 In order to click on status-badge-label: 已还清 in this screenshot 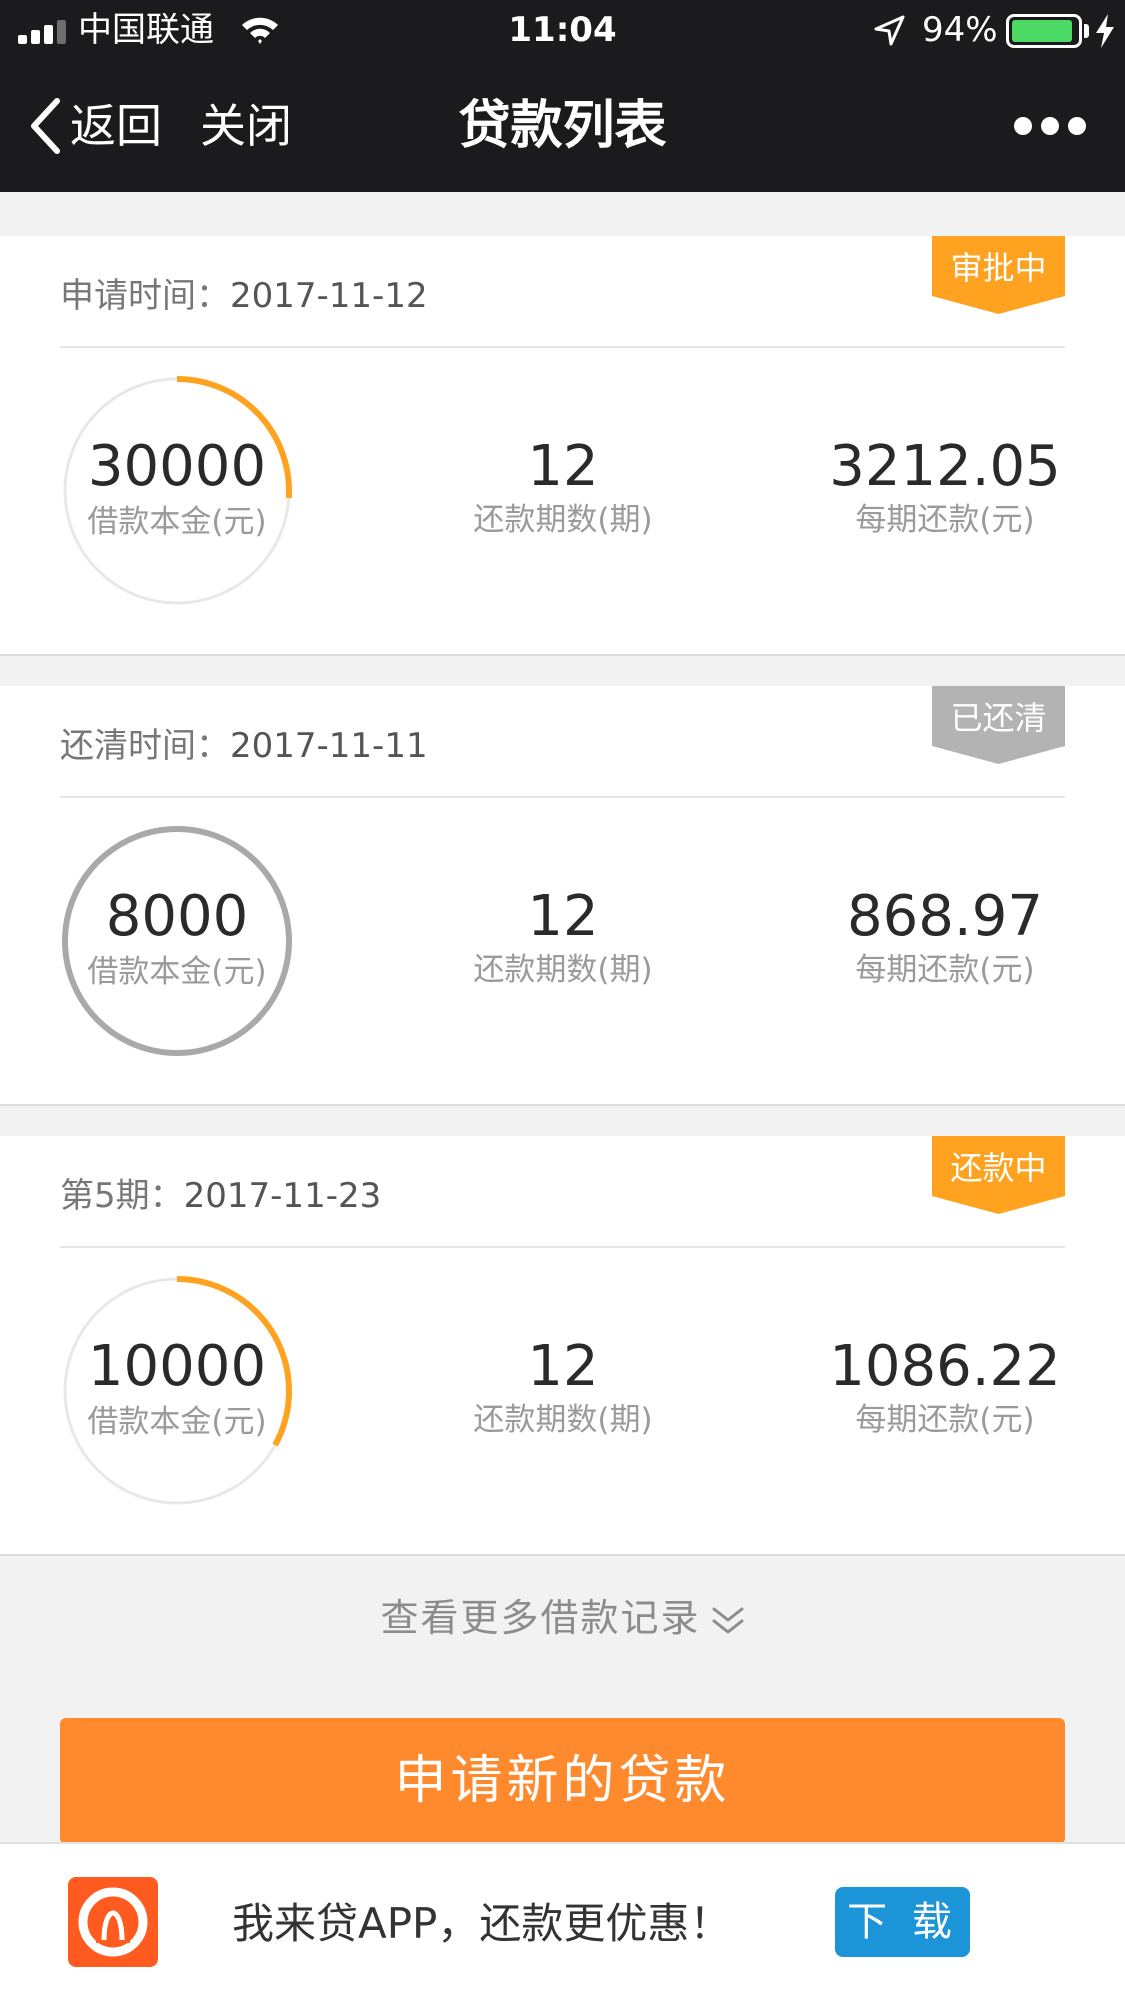, I will do `click(998, 718)`.